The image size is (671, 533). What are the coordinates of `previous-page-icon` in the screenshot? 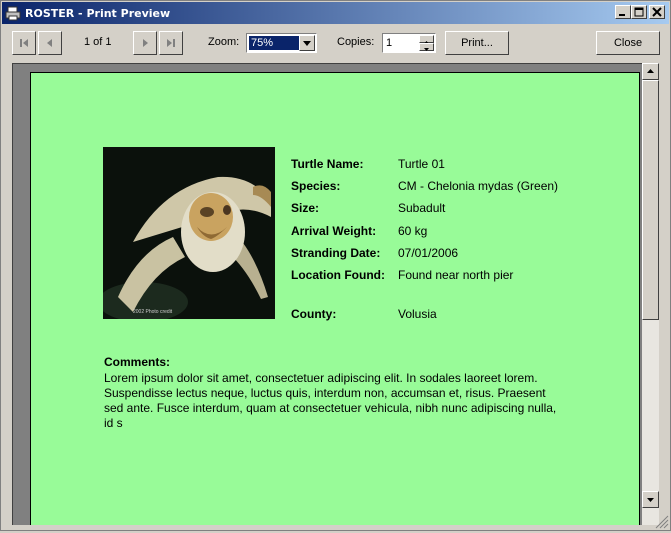 It's located at (49, 43).